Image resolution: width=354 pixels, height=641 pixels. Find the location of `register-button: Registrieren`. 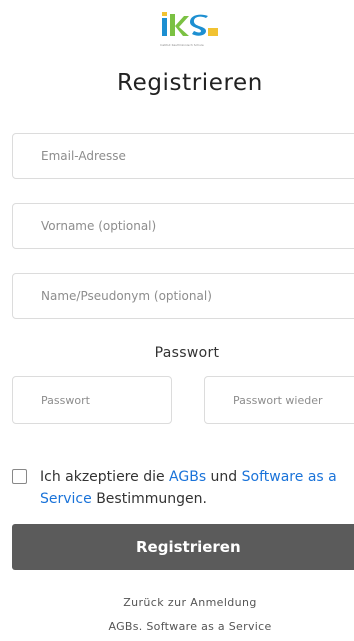

register-button: Registrieren is located at coordinates (183, 547).